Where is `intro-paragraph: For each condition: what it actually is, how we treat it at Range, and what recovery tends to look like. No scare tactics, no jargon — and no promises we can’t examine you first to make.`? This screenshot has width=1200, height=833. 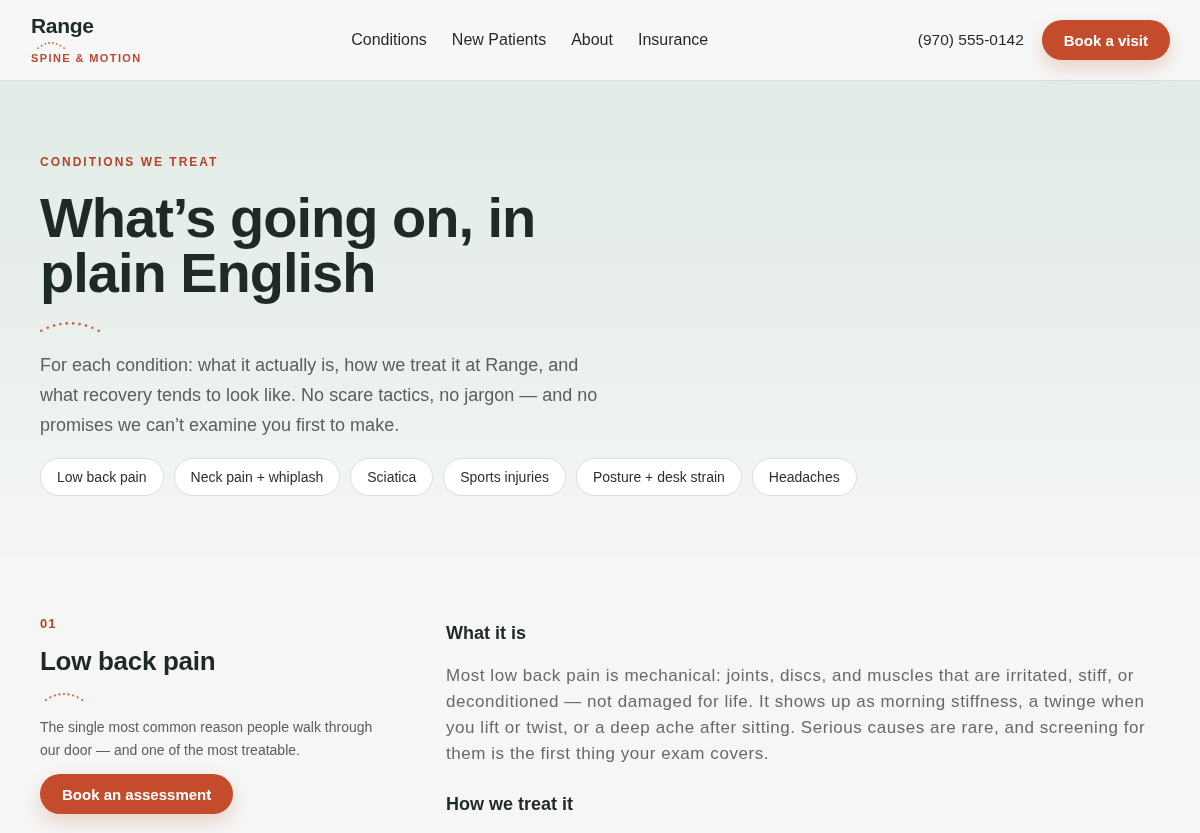 intro-paragraph: For each condition: what it actually is, how we treat it at Range, and what recovery tends to look like. No scare tactics, no jargon — and no promises we can’t examine you first to make. is located at coordinates (319, 395).